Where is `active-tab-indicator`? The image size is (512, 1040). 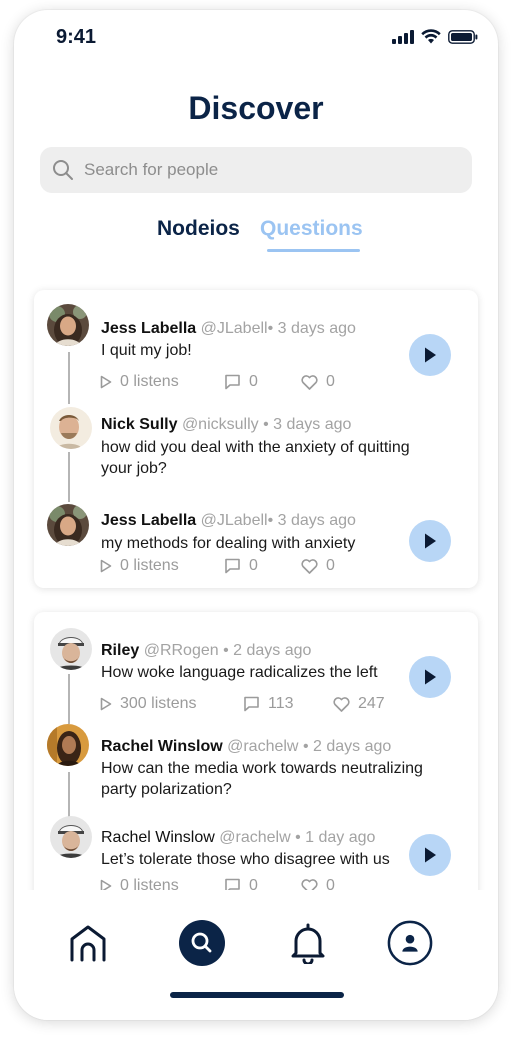 active-tab-indicator is located at coordinates (313, 250).